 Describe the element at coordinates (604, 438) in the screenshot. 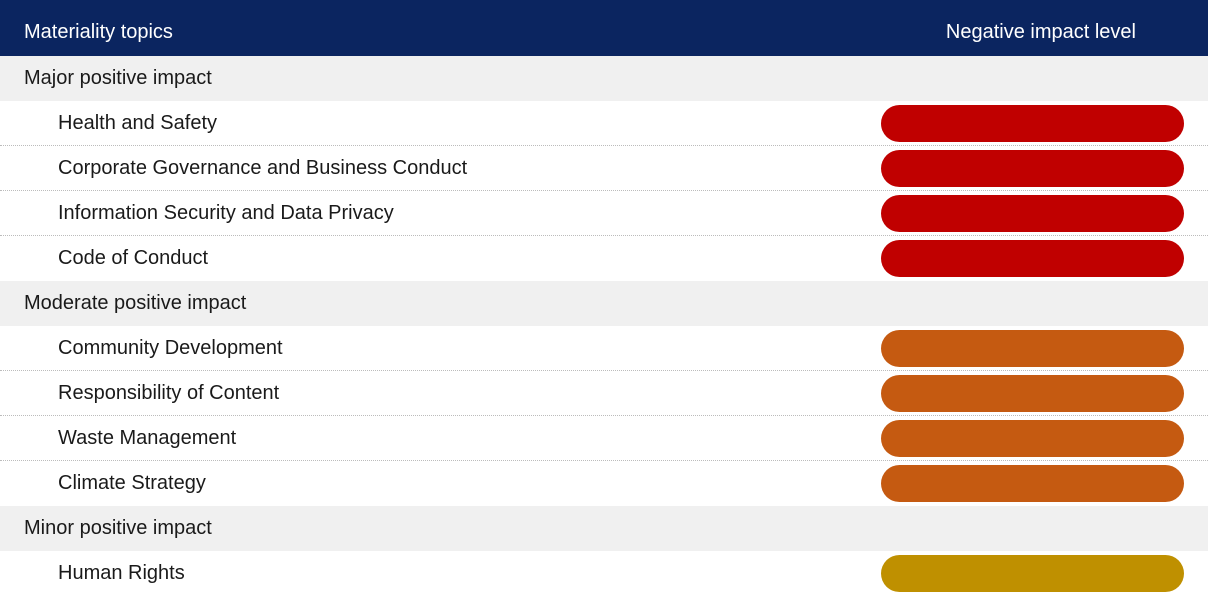

I see `table-row: Waste Management` at that location.